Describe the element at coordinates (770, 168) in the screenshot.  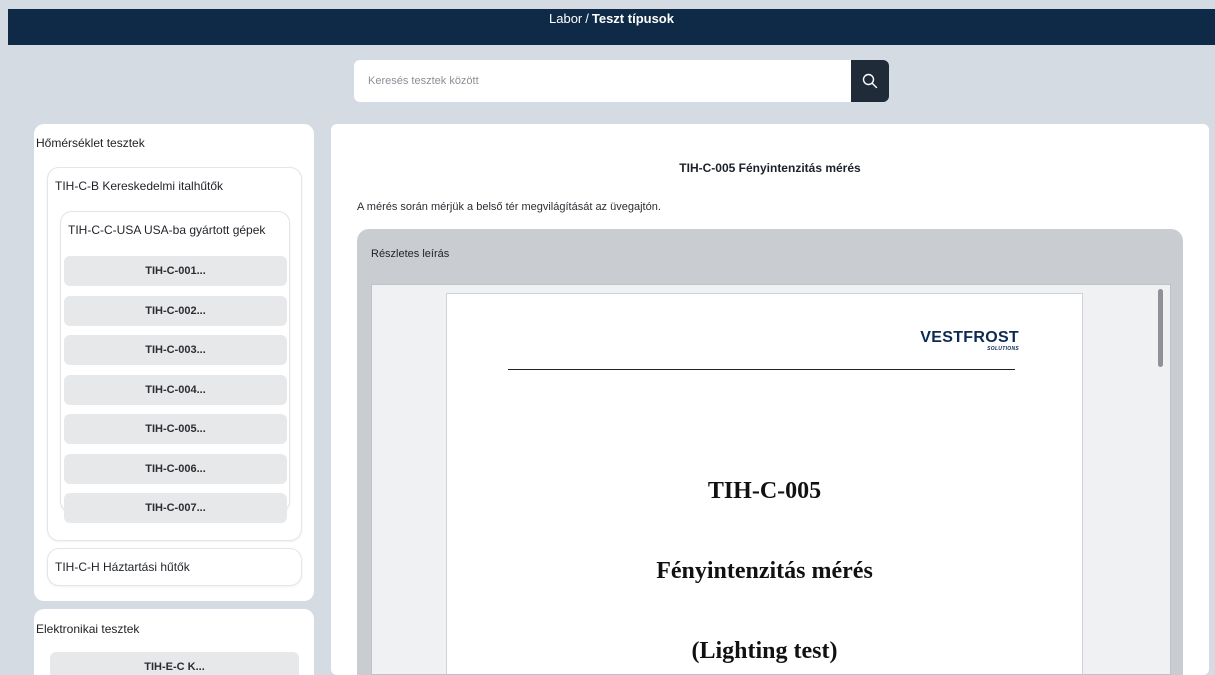
I see `page-title: TIH-C-005 Fényintenzitás mérés` at that location.